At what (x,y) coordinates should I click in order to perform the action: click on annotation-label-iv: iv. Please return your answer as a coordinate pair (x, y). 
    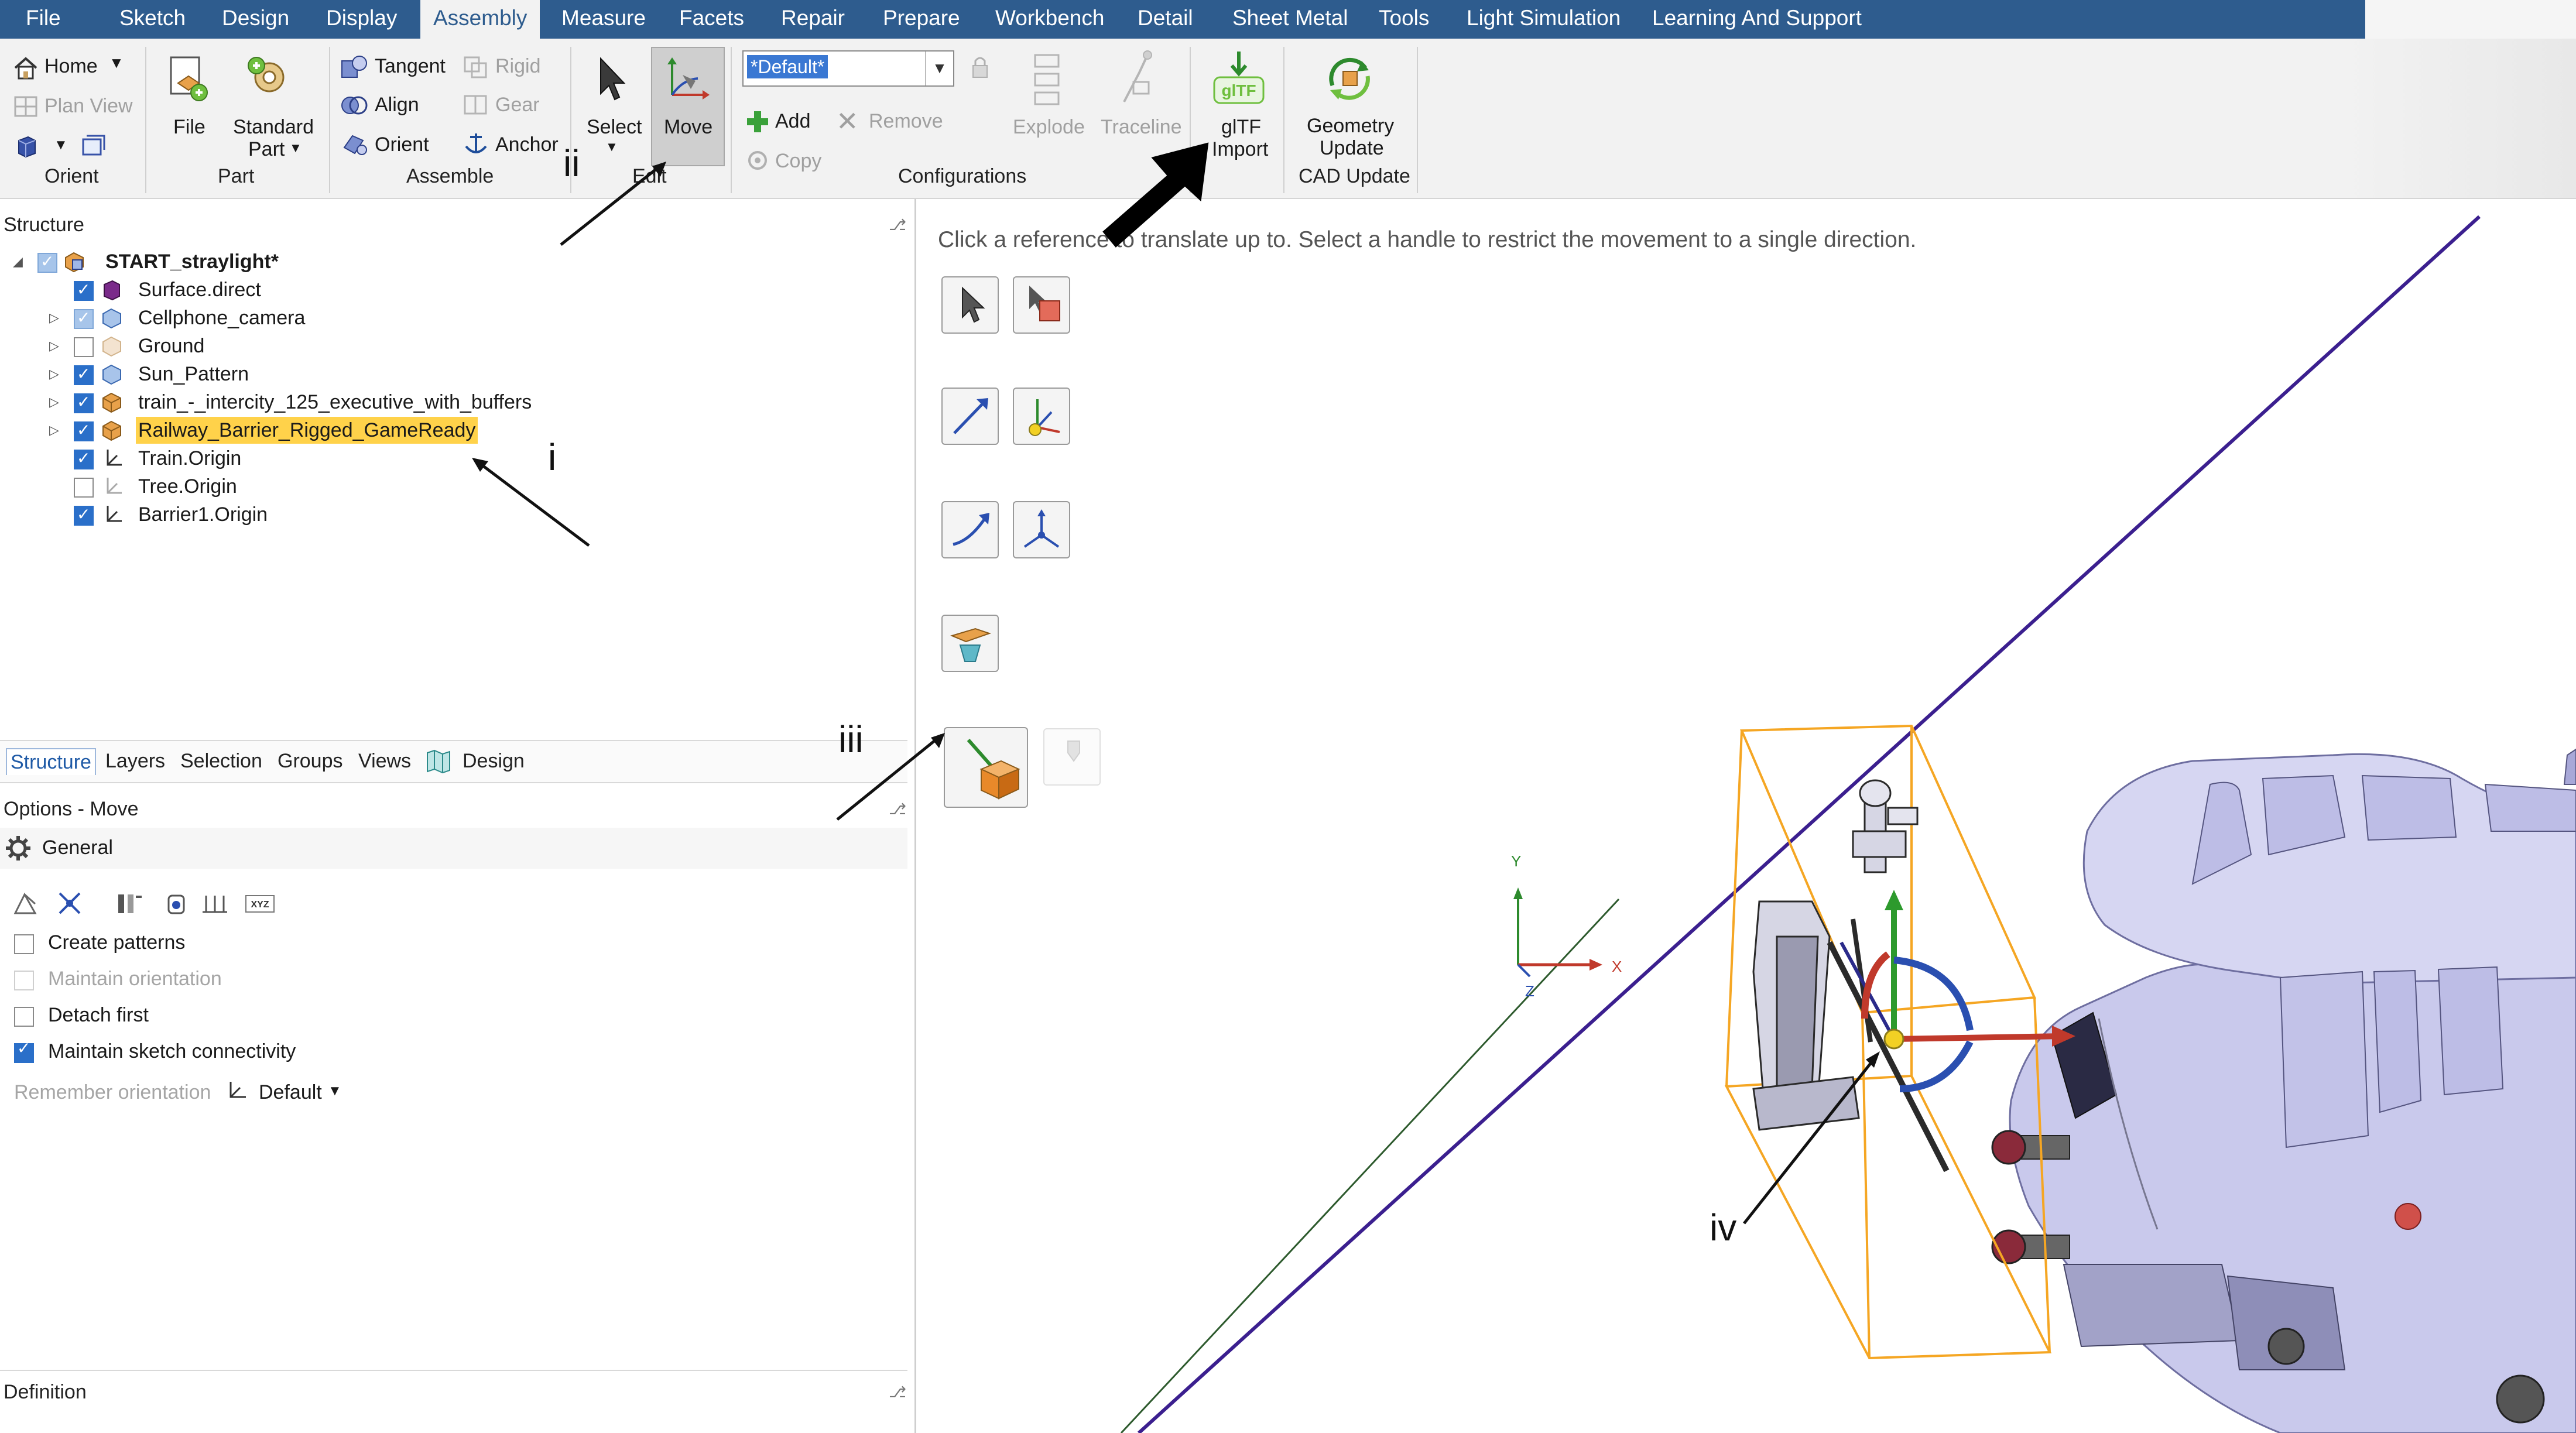
    Looking at the image, I should click on (1723, 1228).